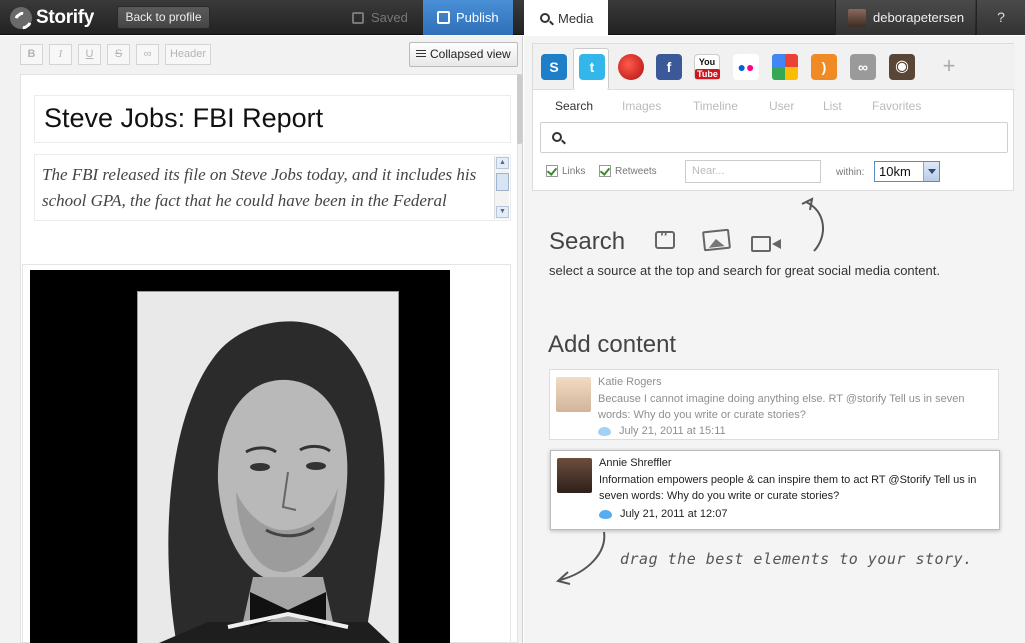  Describe the element at coordinates (635, 463) in the screenshot. I see `tweet-author: Annie Shreffler` at that location.